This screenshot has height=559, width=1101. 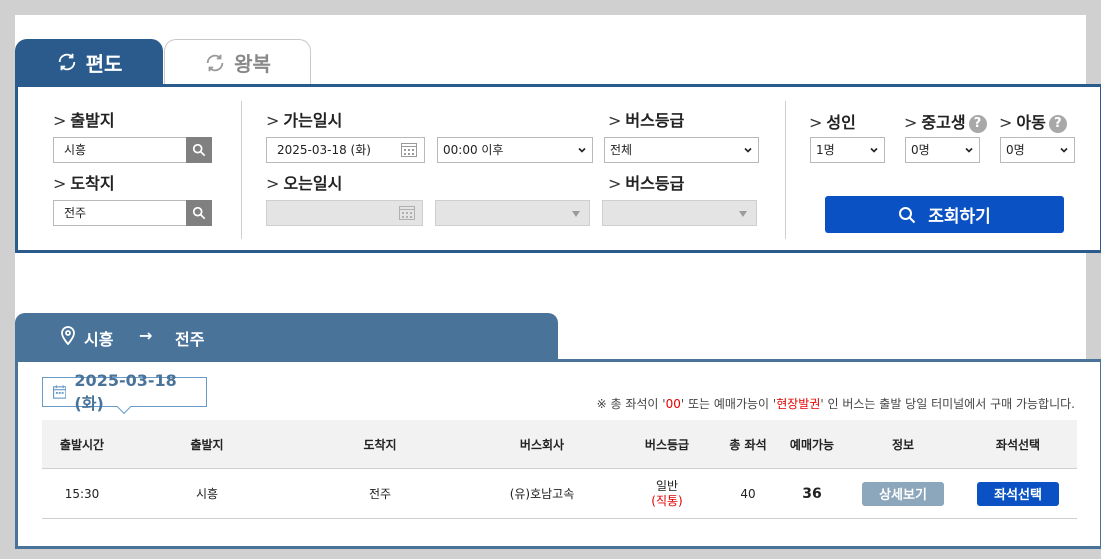 I want to click on location-pin-icon, so click(x=68, y=335).